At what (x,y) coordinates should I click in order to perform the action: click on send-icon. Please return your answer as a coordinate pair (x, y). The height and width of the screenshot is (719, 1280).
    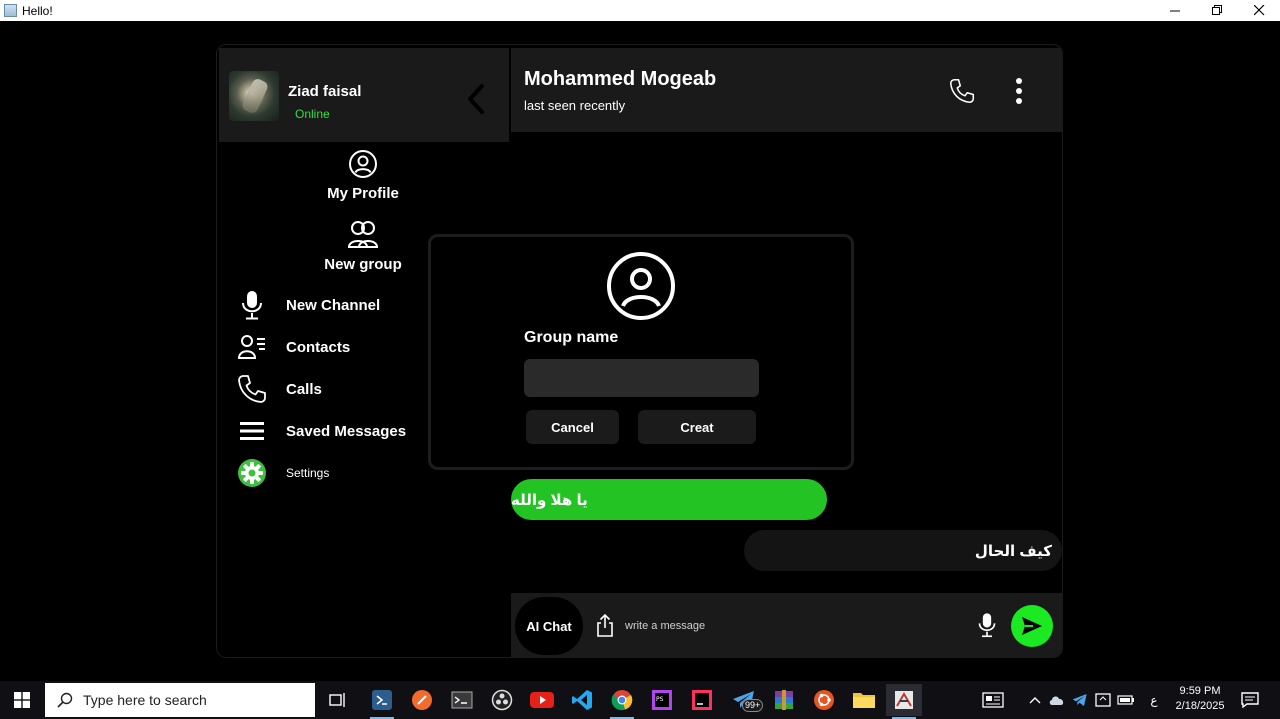
    Looking at the image, I should click on (1032, 626).